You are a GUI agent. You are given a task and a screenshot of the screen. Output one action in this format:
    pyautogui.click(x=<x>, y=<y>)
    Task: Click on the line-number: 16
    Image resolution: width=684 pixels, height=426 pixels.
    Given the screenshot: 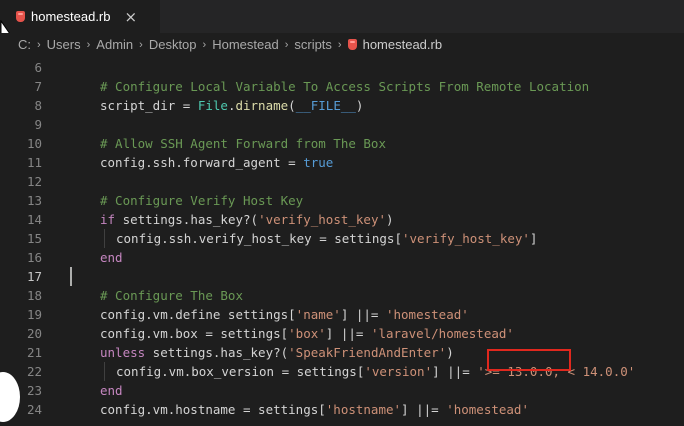 What is the action you would take?
    pyautogui.click(x=34, y=257)
    